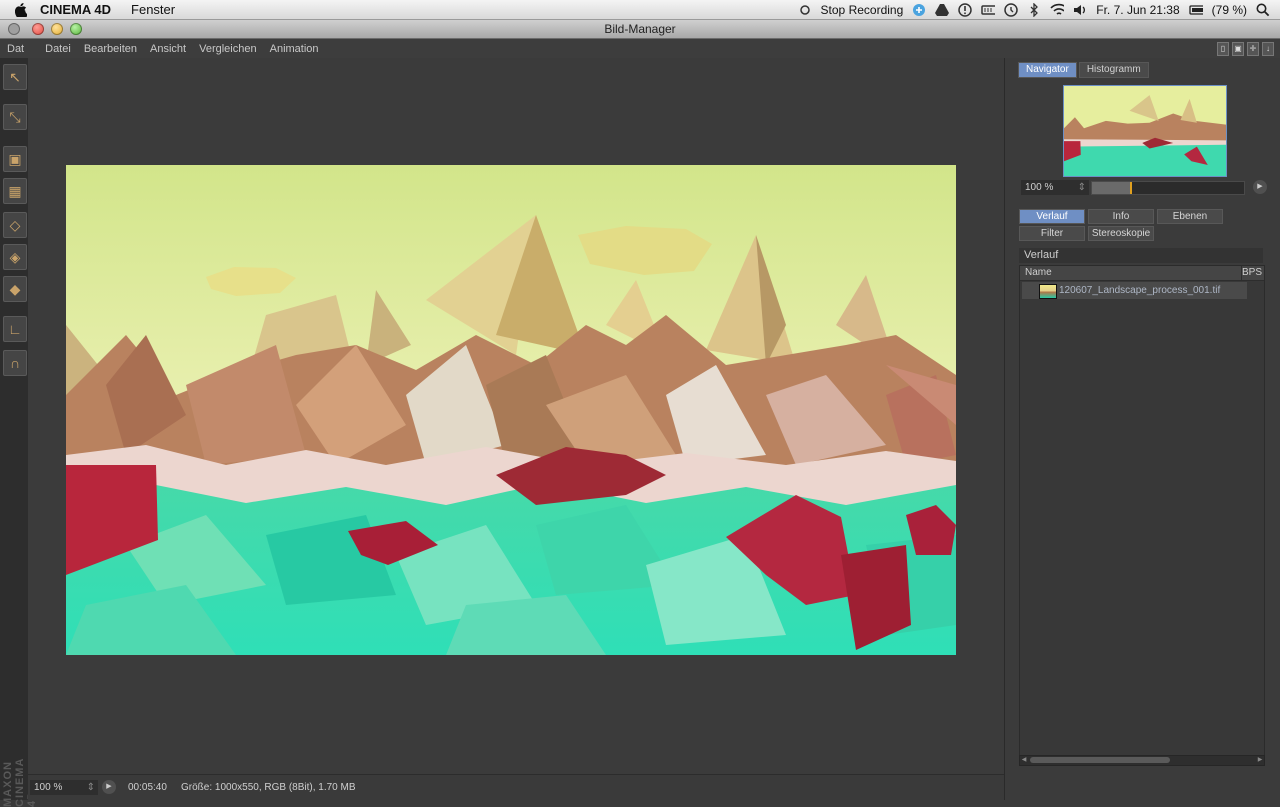 This screenshot has width=1280, height=807. I want to click on tab-histogramm: Histogramm, so click(1113, 70).